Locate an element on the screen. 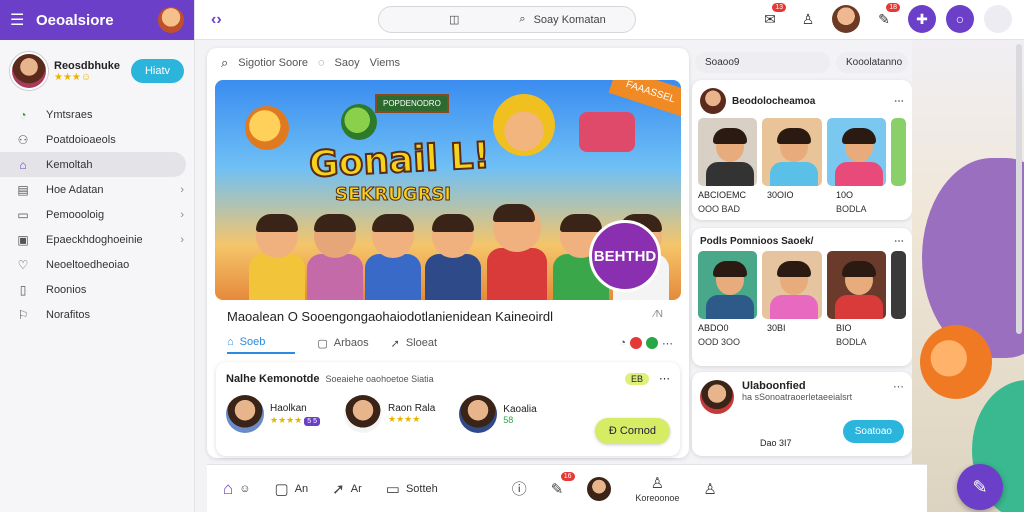 This screenshot has width=1024, height=512. messages-icon: ✉ 13 is located at coordinates (771, 18).